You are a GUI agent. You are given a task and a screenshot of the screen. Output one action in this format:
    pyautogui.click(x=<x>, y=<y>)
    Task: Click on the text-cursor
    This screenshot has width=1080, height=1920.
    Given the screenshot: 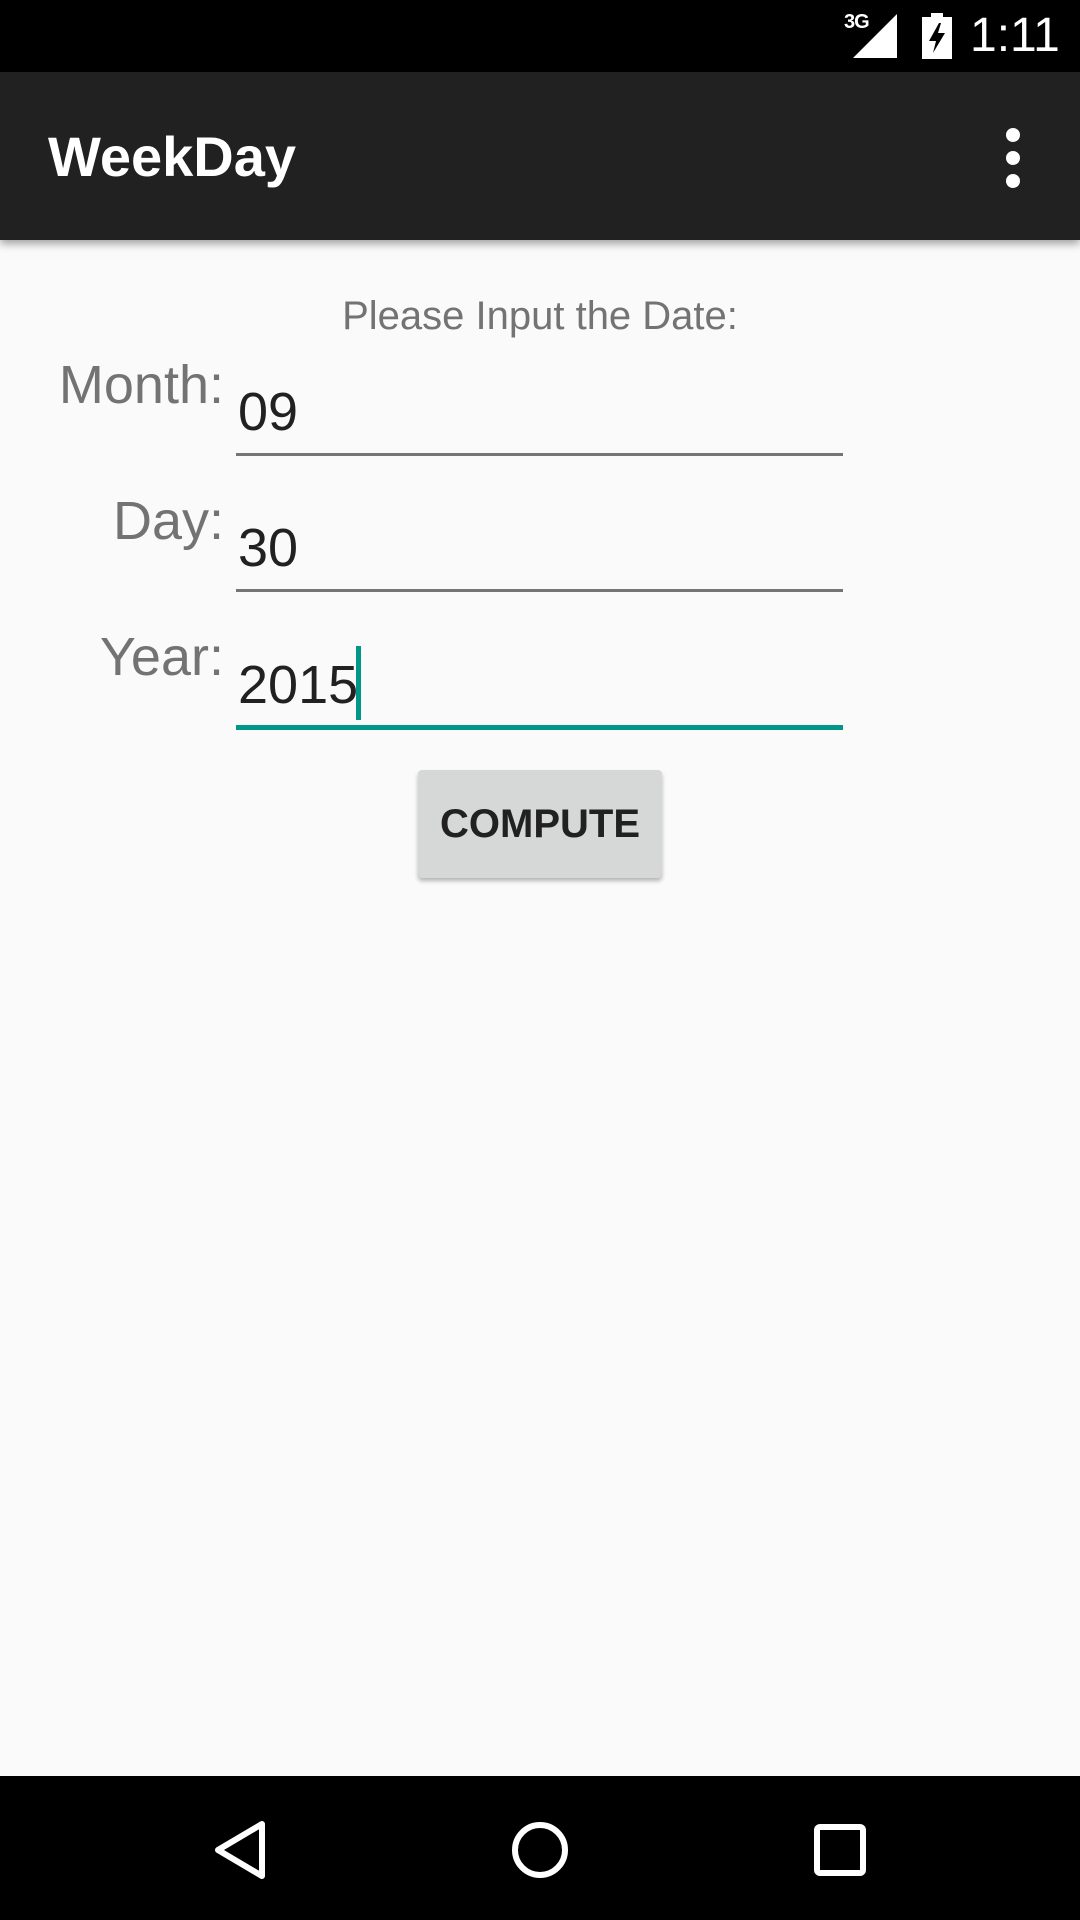 What is the action you would take?
    pyautogui.click(x=358, y=683)
    